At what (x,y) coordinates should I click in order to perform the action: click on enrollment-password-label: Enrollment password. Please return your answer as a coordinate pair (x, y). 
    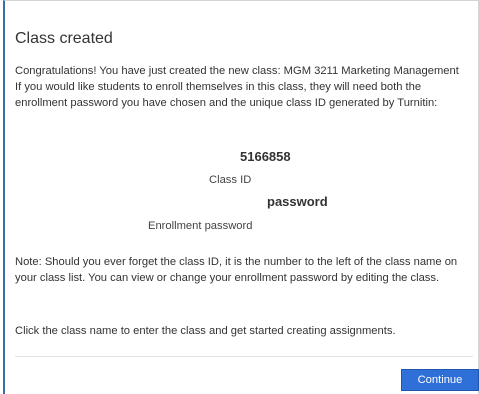
    Looking at the image, I should click on (200, 226).